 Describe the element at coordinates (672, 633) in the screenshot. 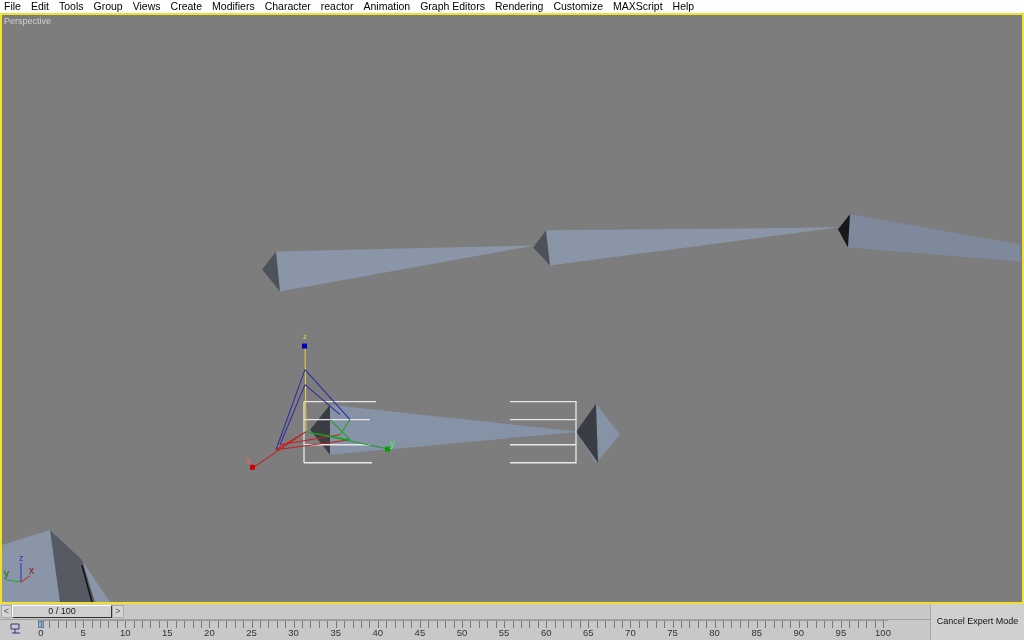

I see `frame-number: 75` at that location.